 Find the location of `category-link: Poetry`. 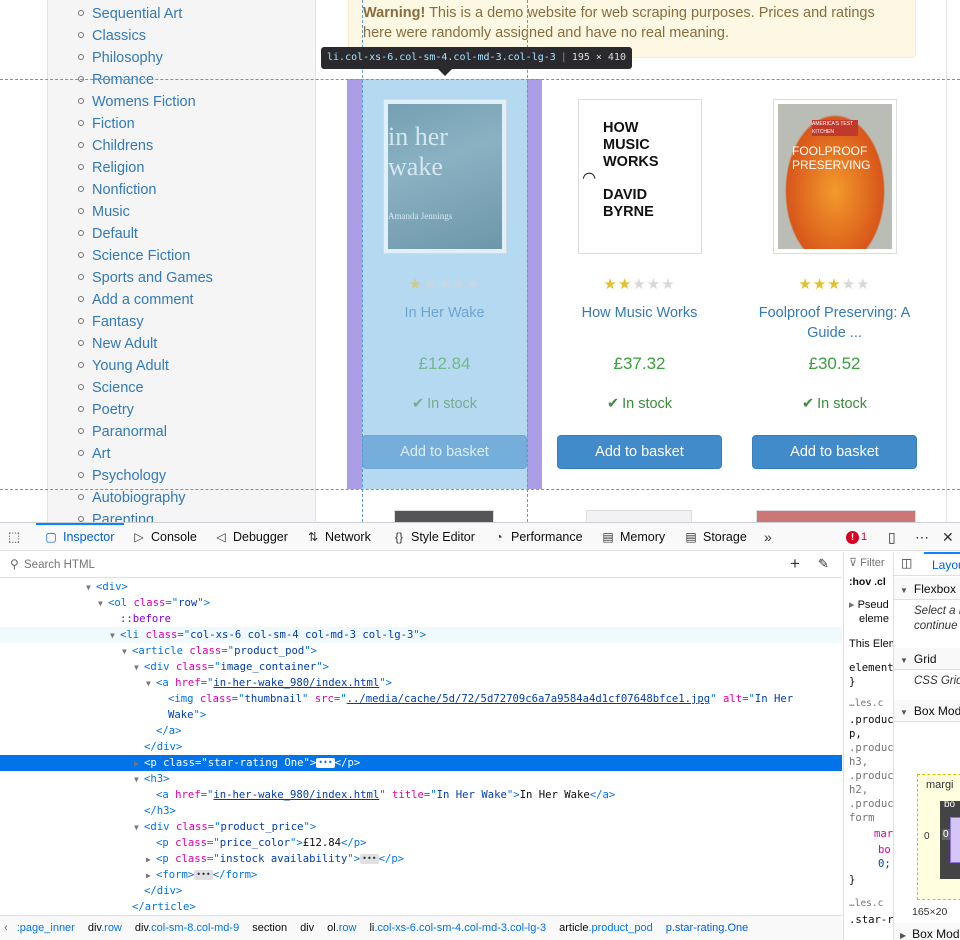

category-link: Poetry is located at coordinates (113, 410).